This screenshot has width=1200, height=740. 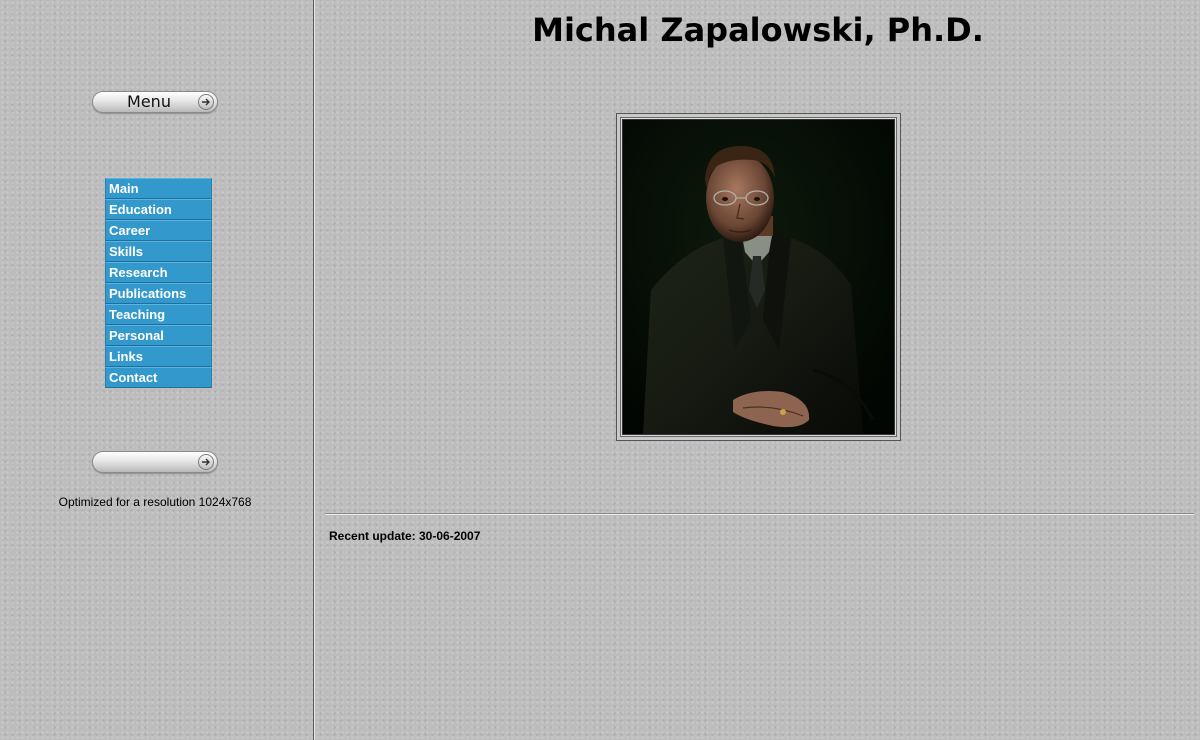 What do you see at coordinates (158, 356) in the screenshot?
I see `nav-item-links: Links` at bounding box center [158, 356].